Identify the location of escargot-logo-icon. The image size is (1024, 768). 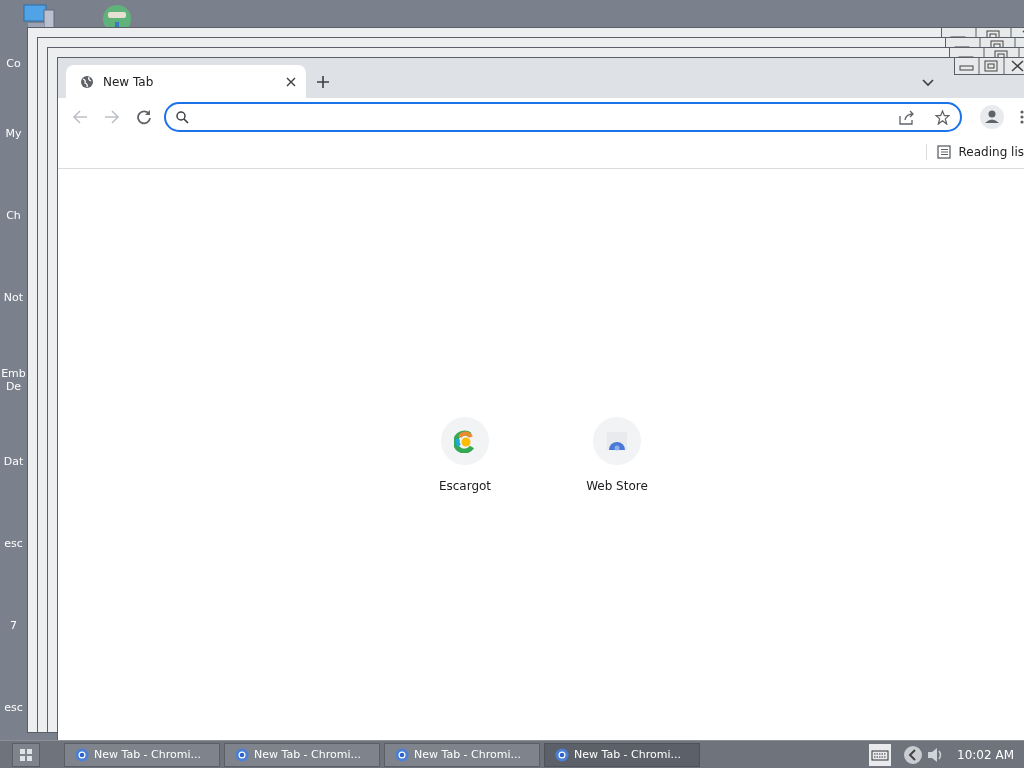
(465, 441).